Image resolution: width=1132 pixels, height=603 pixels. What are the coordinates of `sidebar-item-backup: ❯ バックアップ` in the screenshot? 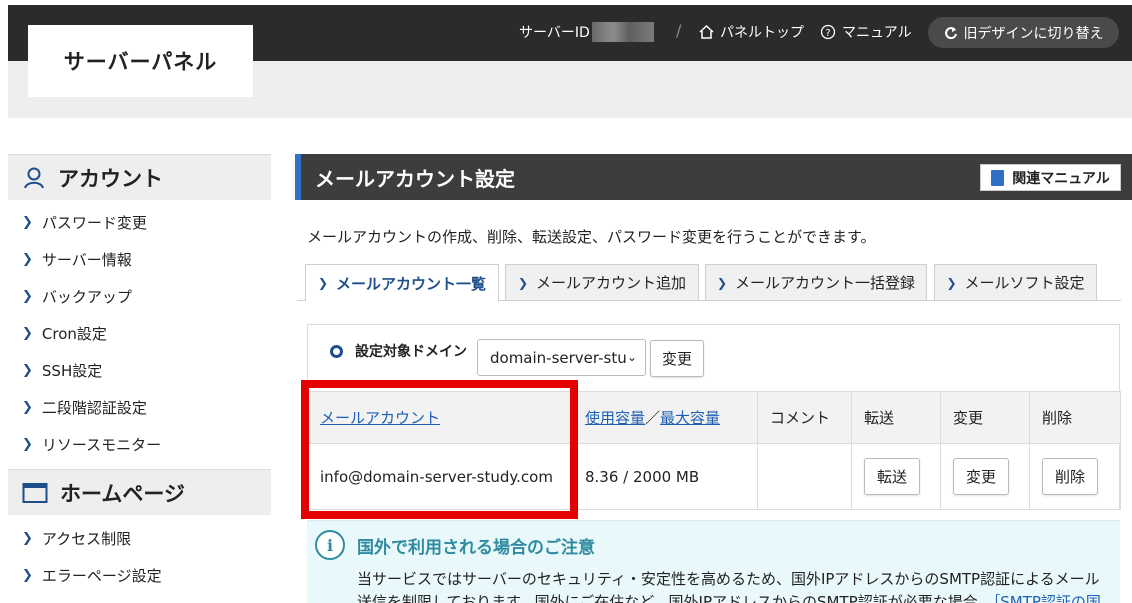 It's located at (77, 296).